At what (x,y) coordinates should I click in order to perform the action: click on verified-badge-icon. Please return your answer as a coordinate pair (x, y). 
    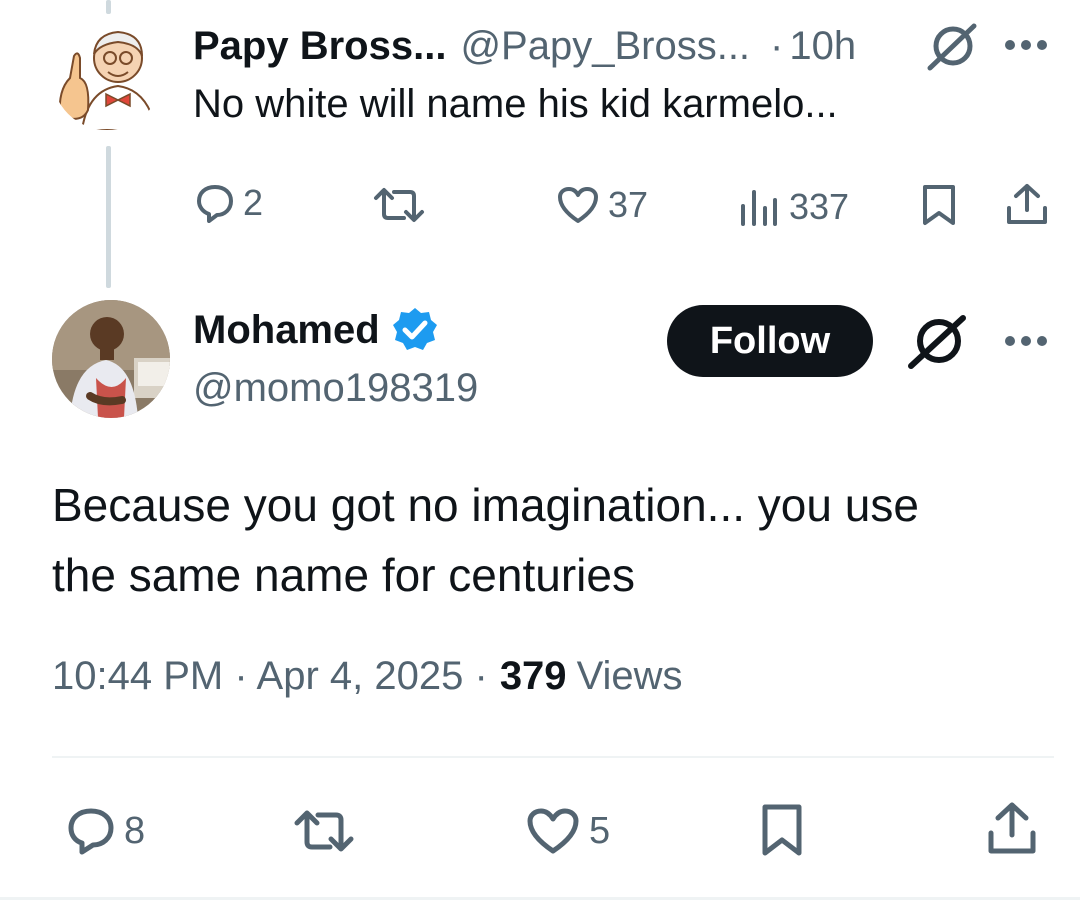
    Looking at the image, I should click on (414, 329).